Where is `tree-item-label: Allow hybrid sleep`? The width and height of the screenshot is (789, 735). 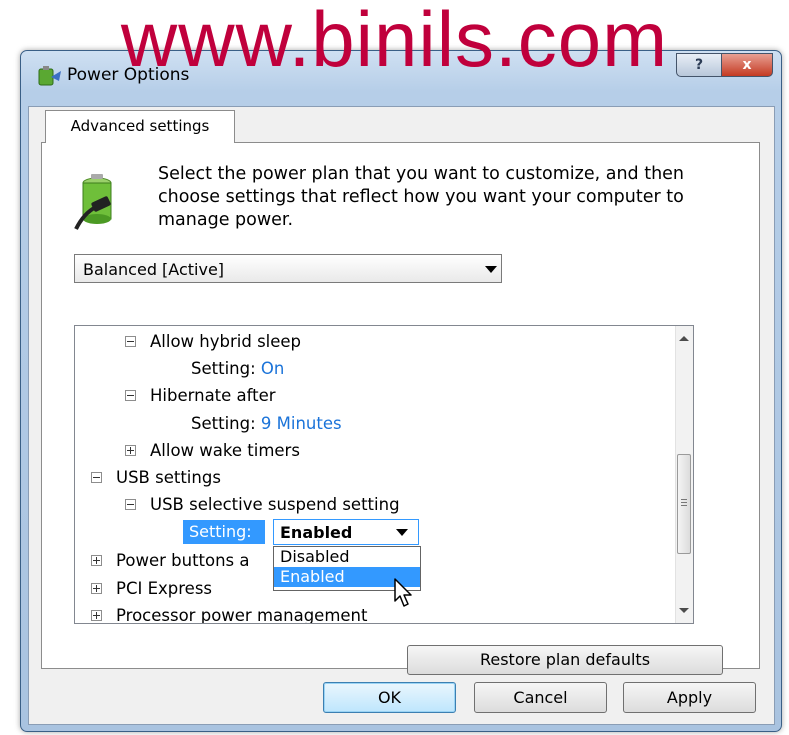
tree-item-label: Allow hybrid sleep is located at coordinates (226, 341).